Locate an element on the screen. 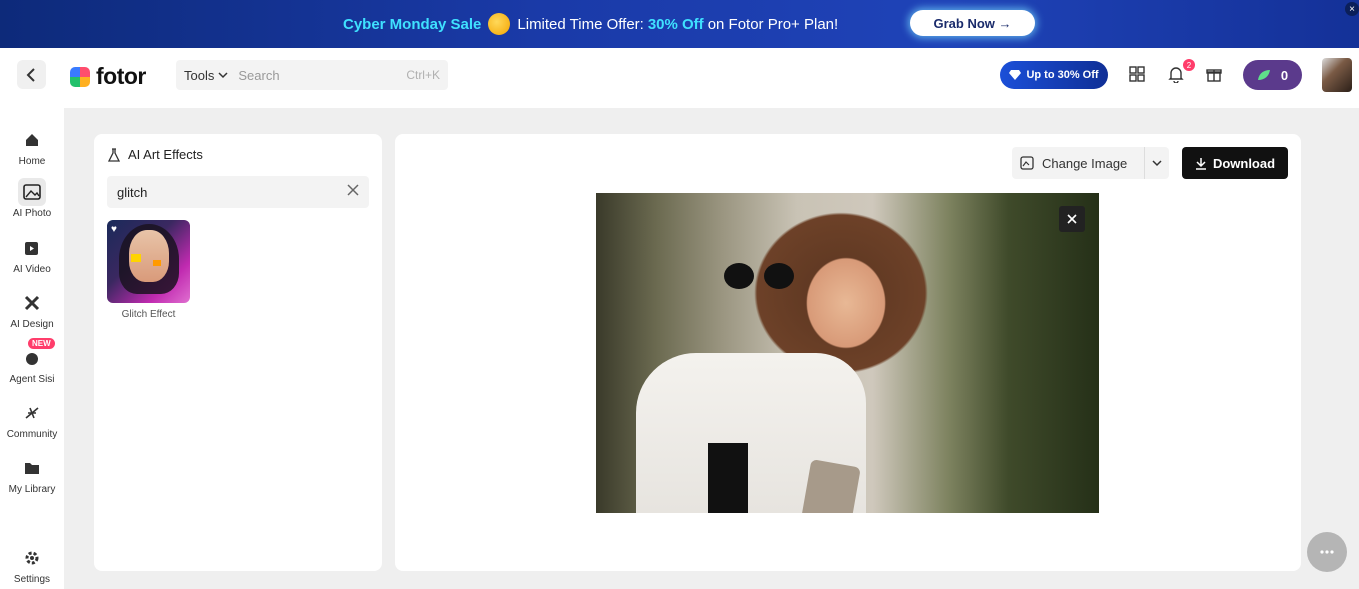  ellipsis-icon is located at coordinates (1327, 552).